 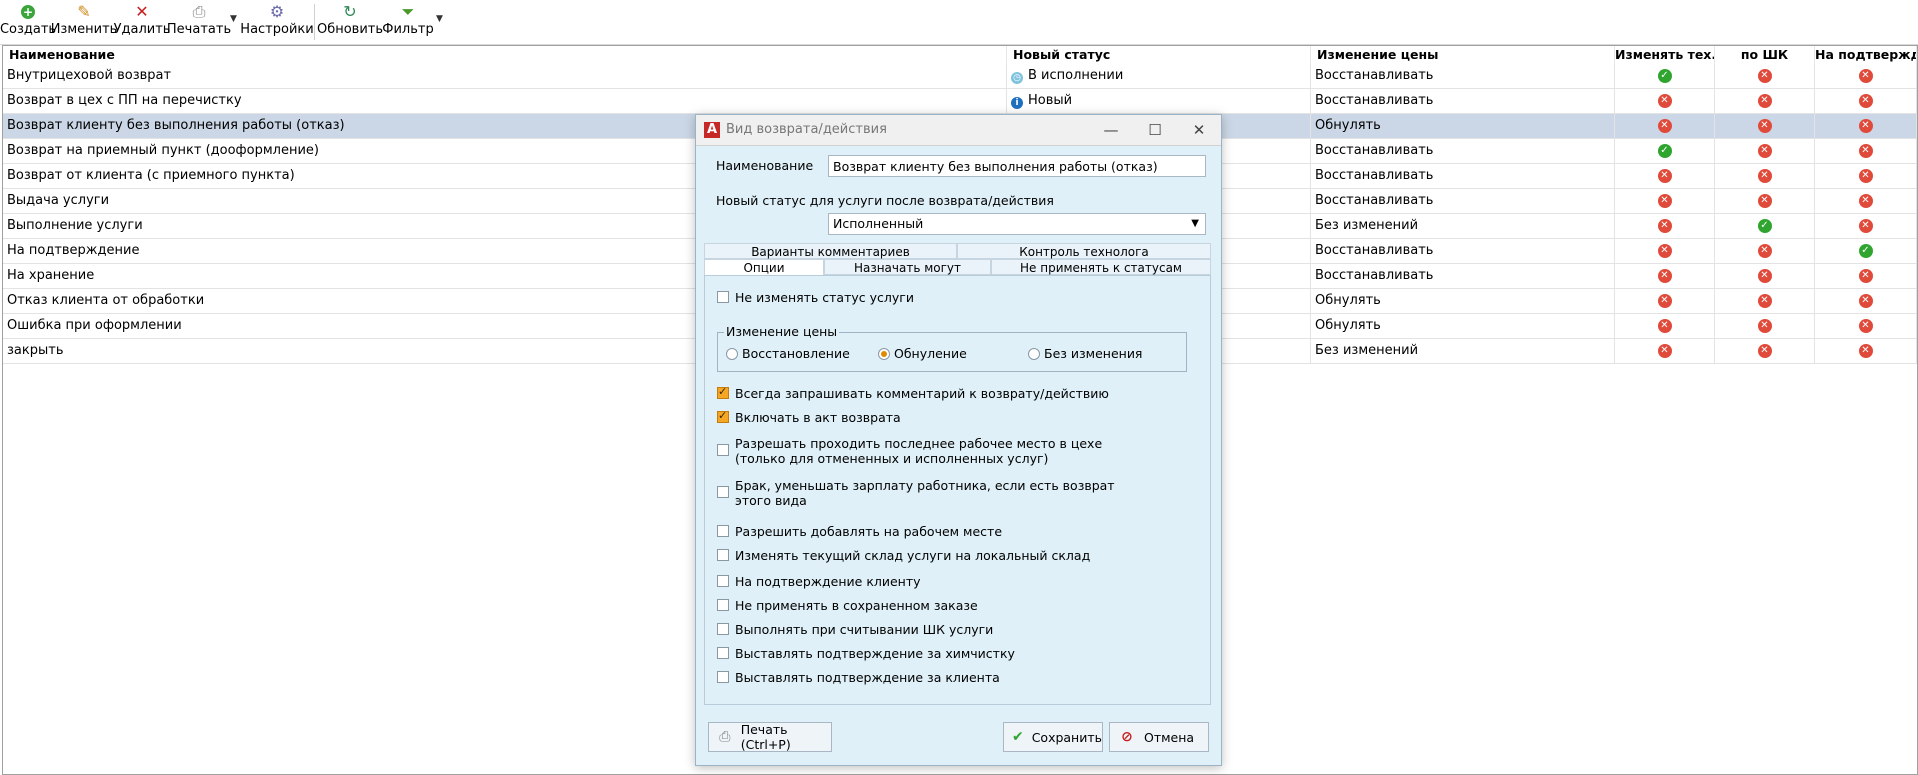 I want to click on radio-zero: Обнуление, so click(x=922, y=353).